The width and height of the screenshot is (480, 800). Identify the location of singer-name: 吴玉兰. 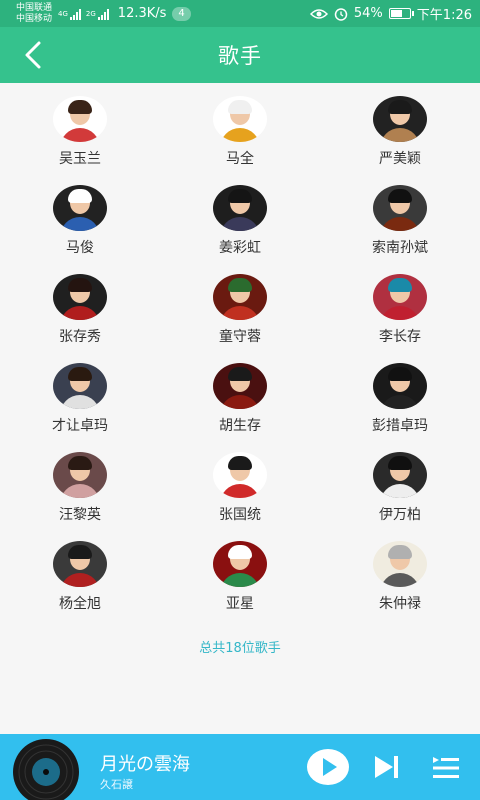
(80, 159).